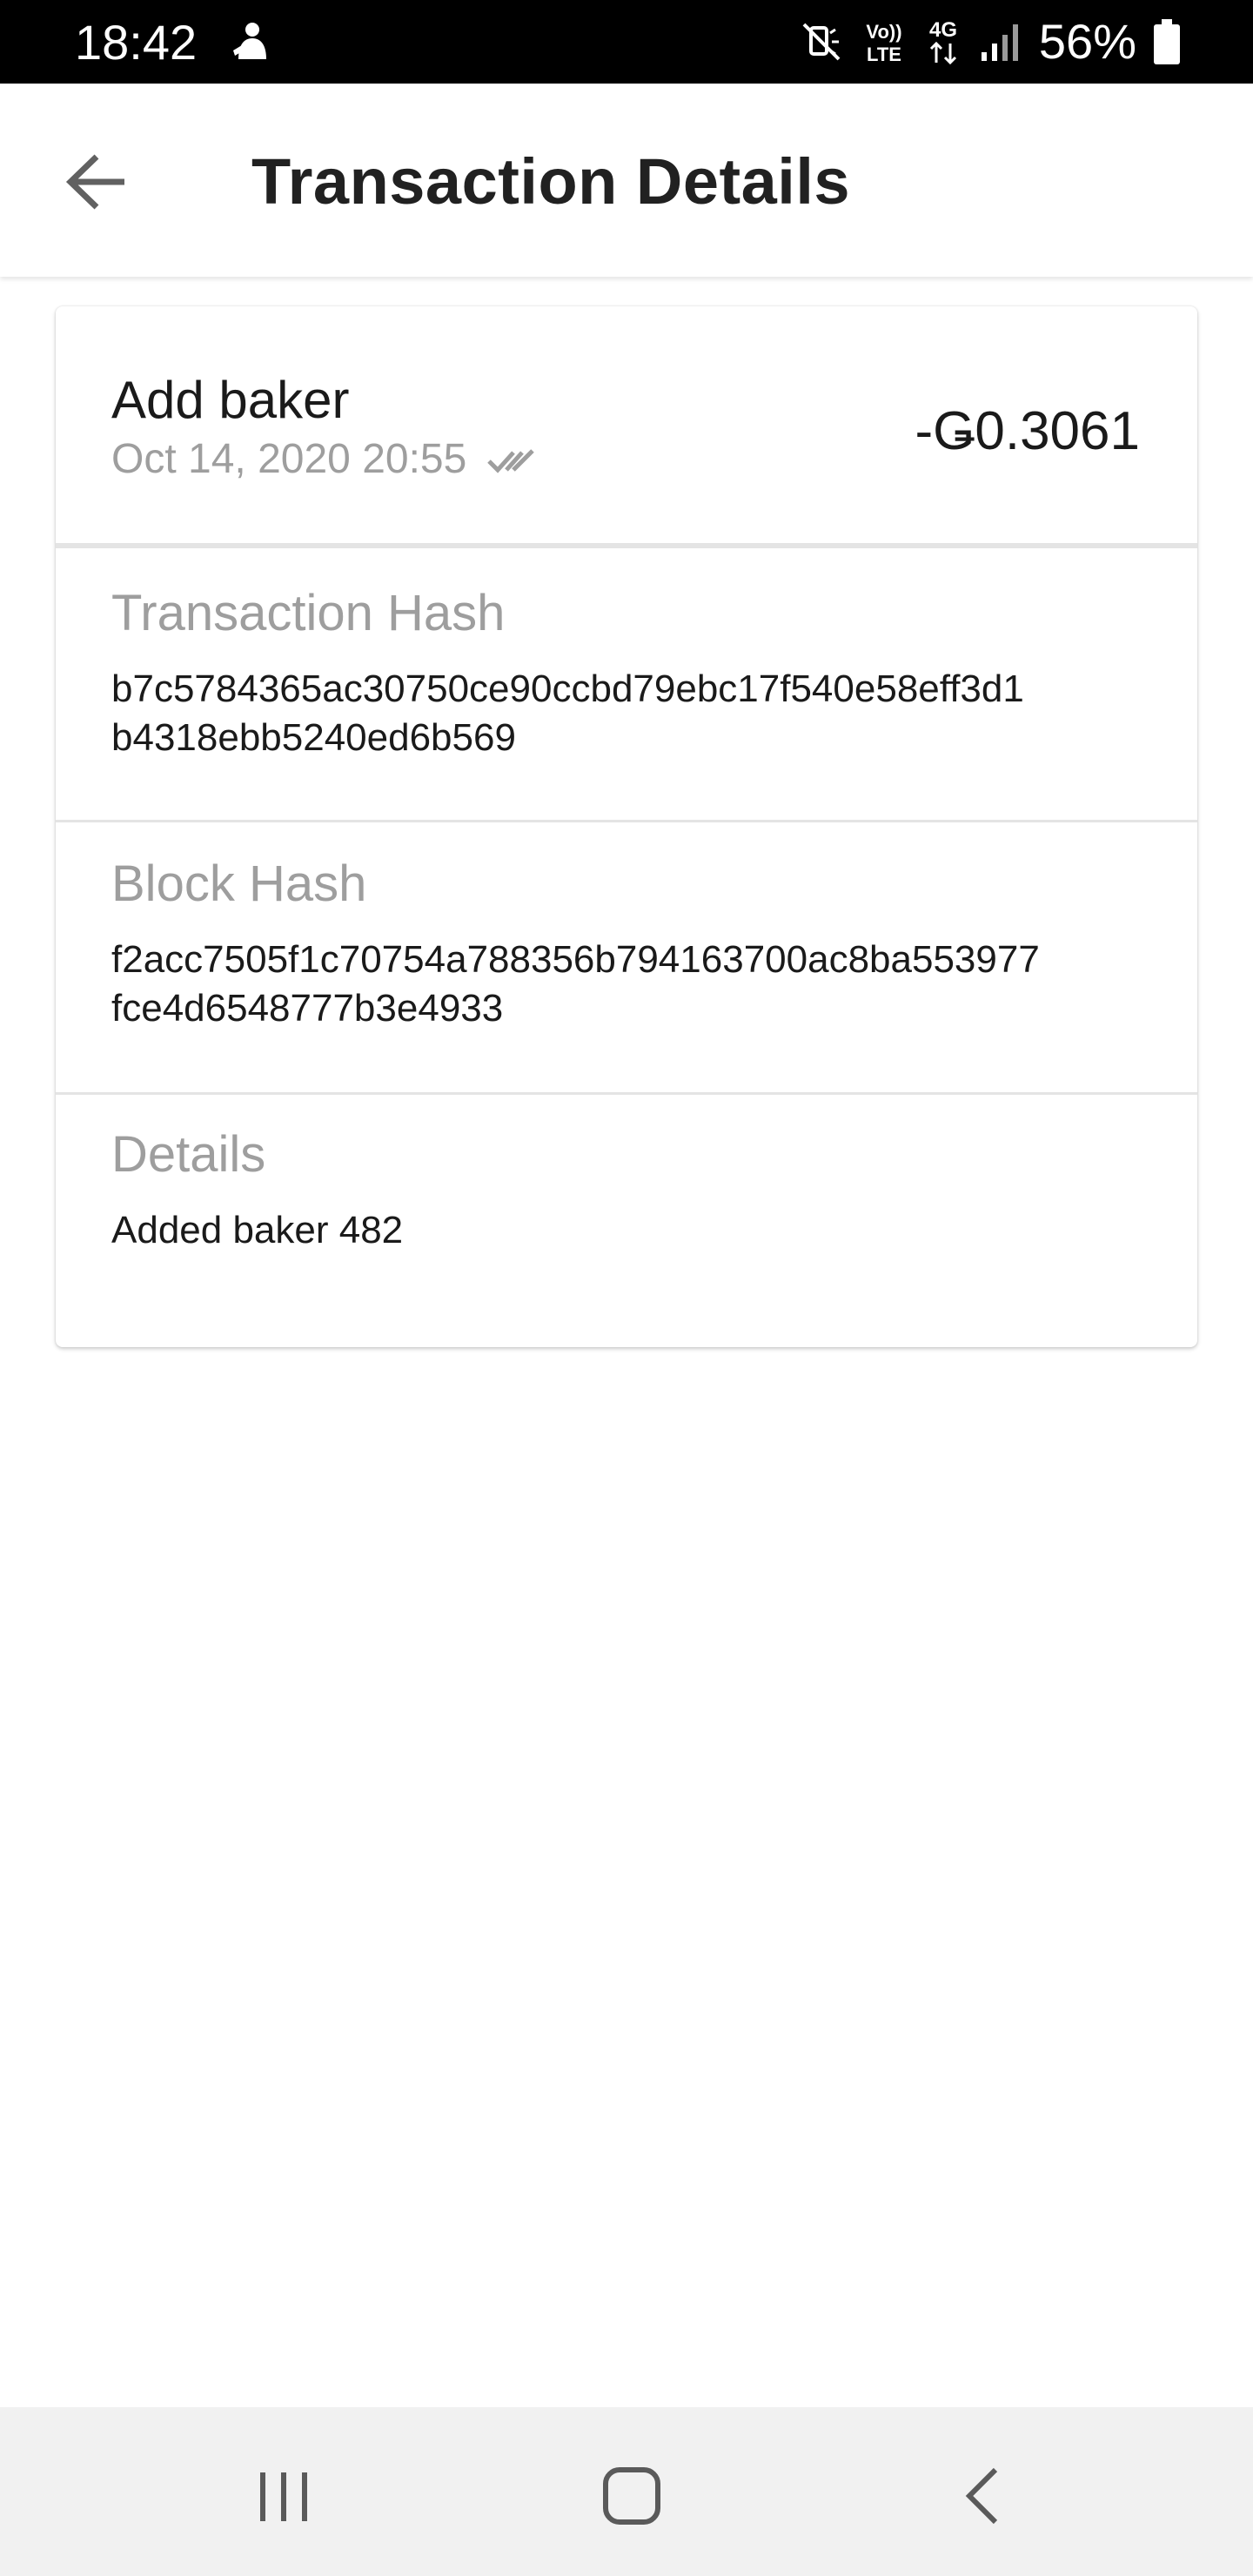 This screenshot has width=1253, height=2576. What do you see at coordinates (943, 30) in the screenshot?
I see `network-label: 4G` at bounding box center [943, 30].